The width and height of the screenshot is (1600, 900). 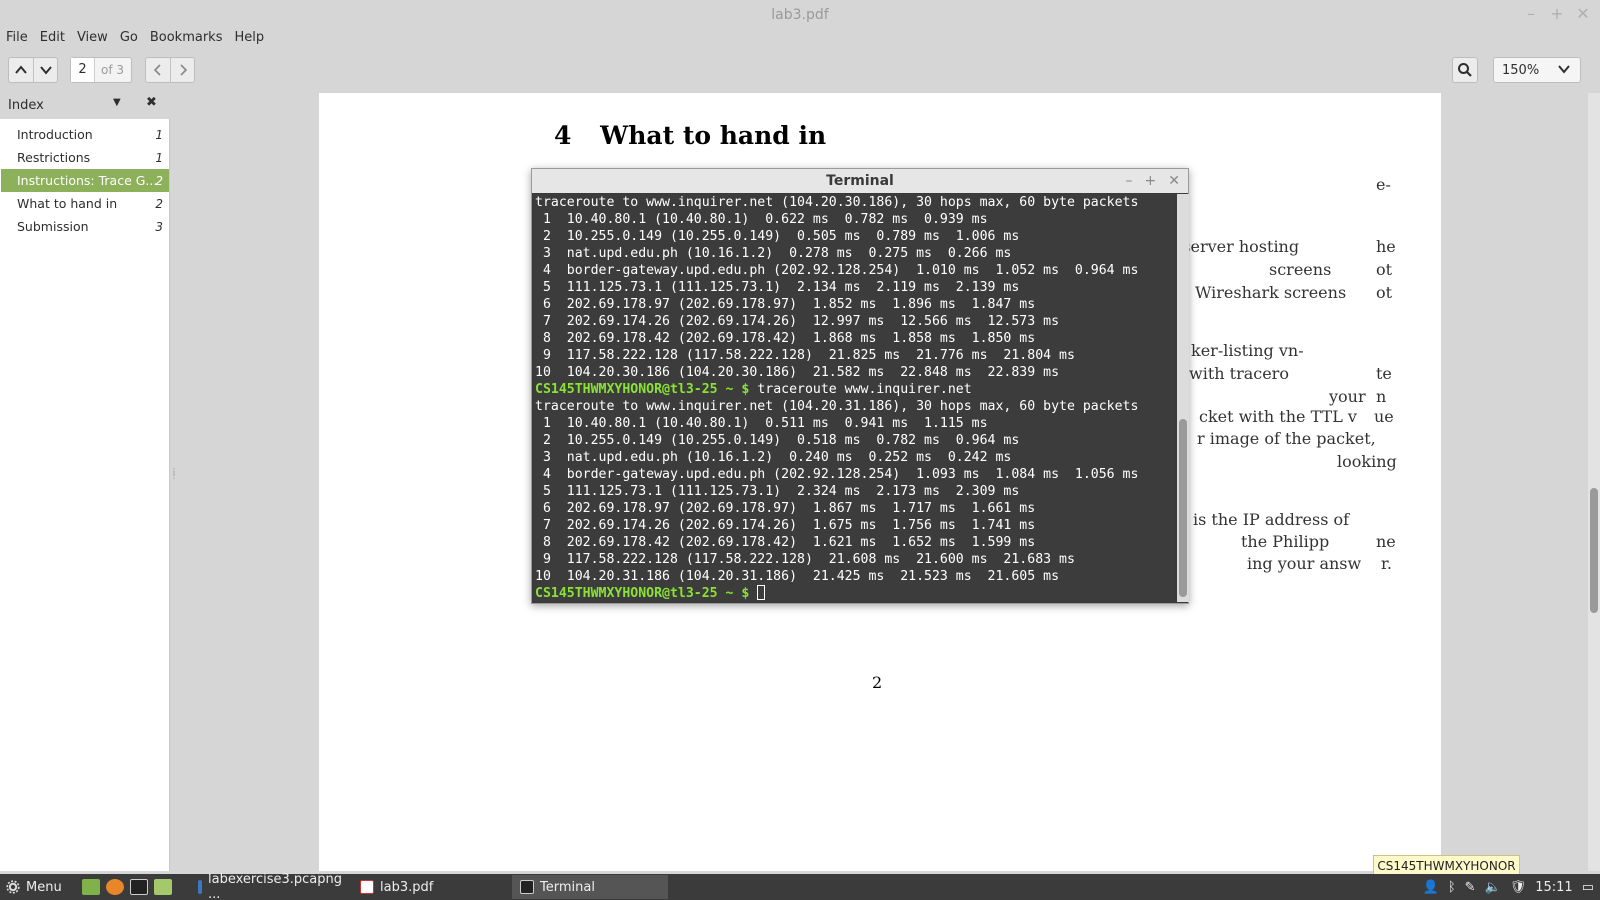 I want to click on terminal-titlebar: Terminal – + ✕, so click(x=860, y=181).